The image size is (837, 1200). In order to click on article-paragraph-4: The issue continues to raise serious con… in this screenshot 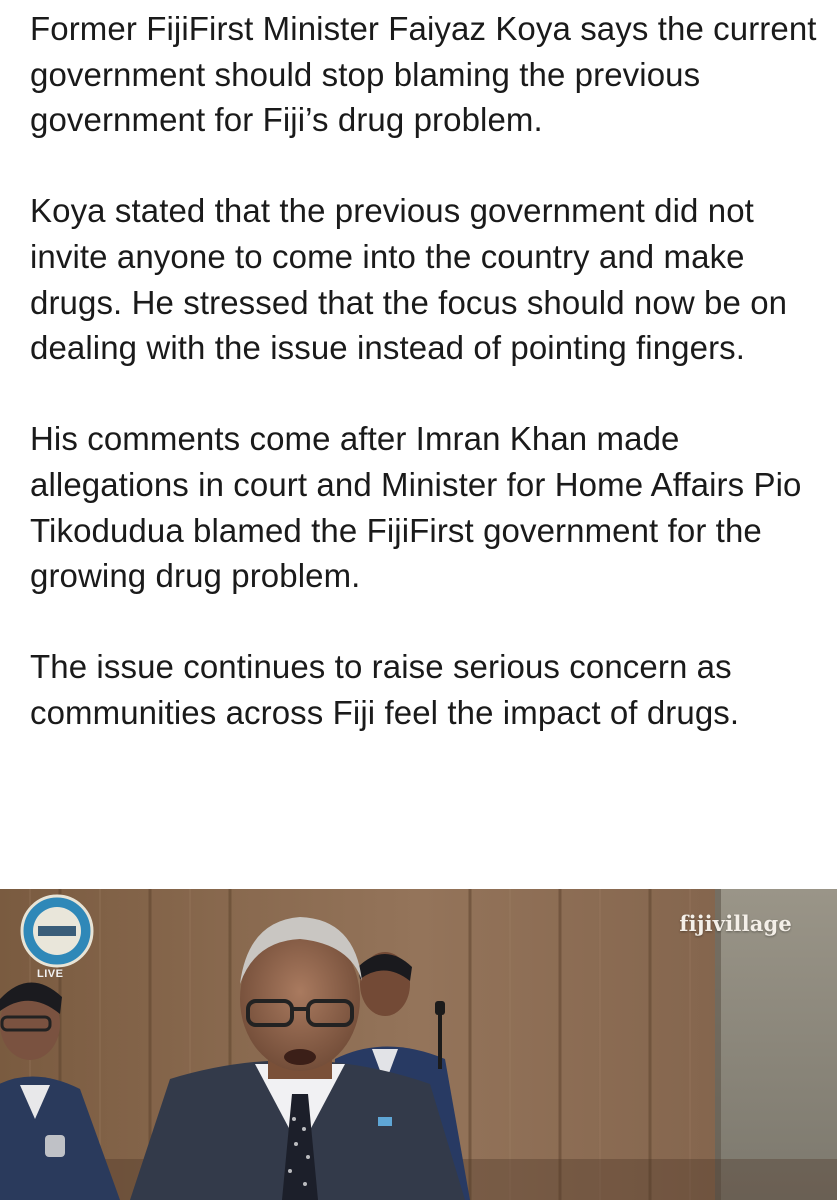, I will do `click(385, 689)`.